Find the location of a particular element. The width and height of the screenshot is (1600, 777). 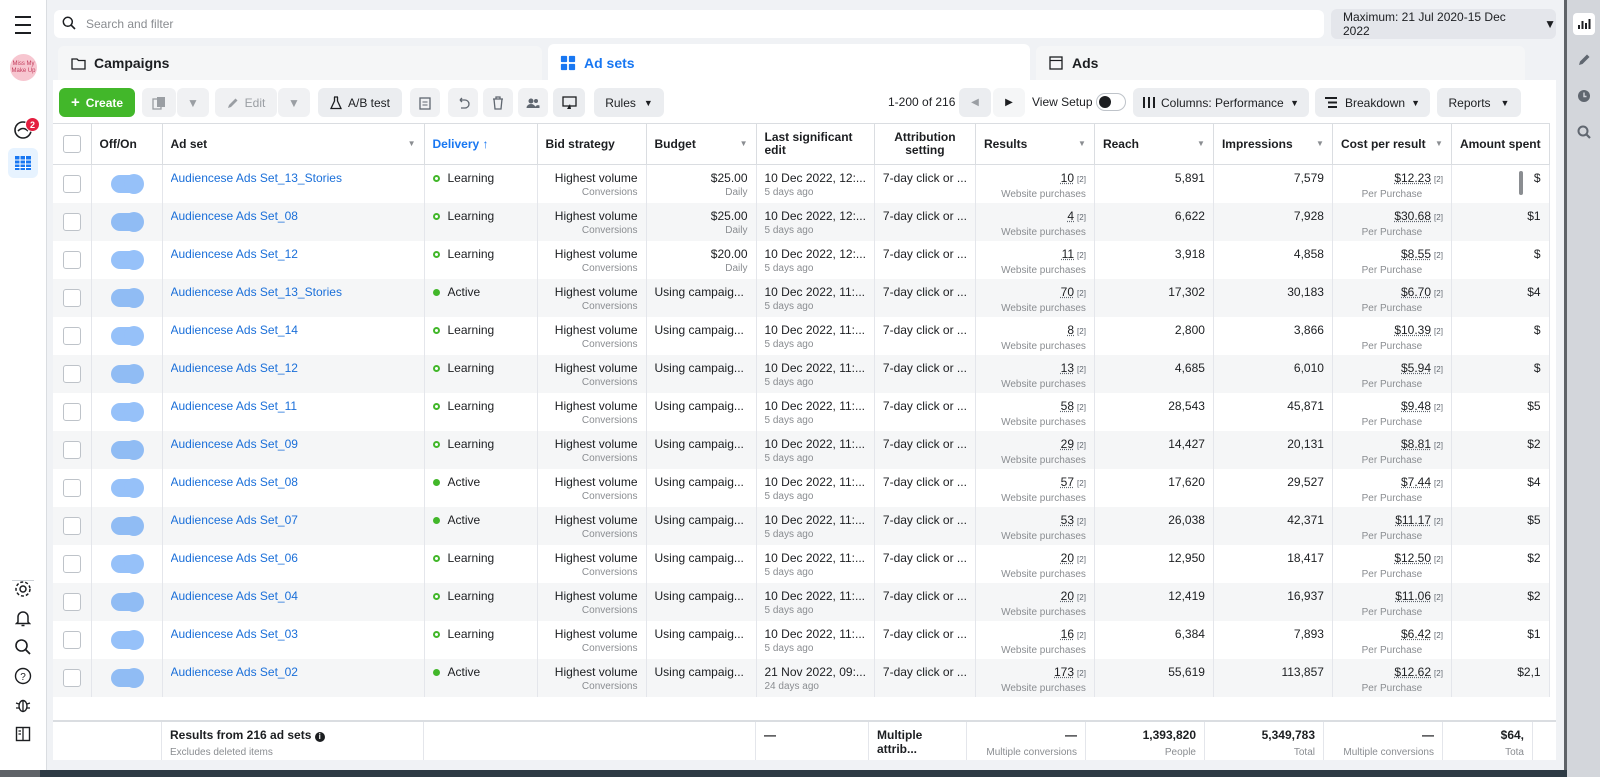

header-attribution: Attribution setting is located at coordinates (925, 144).